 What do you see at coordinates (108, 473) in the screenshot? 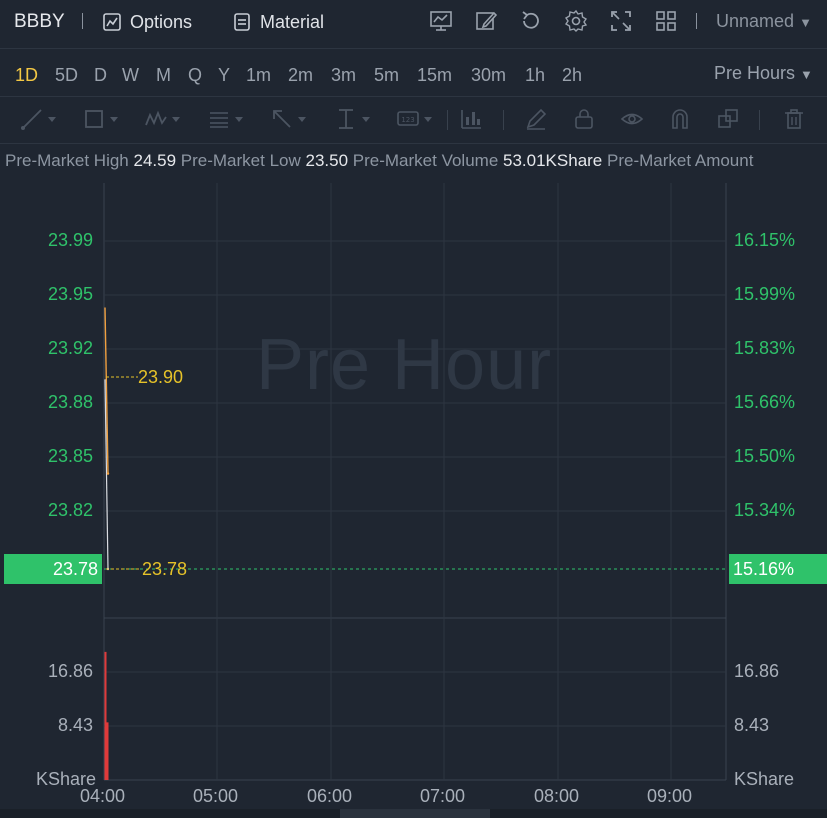
I see `price-point` at bounding box center [108, 473].